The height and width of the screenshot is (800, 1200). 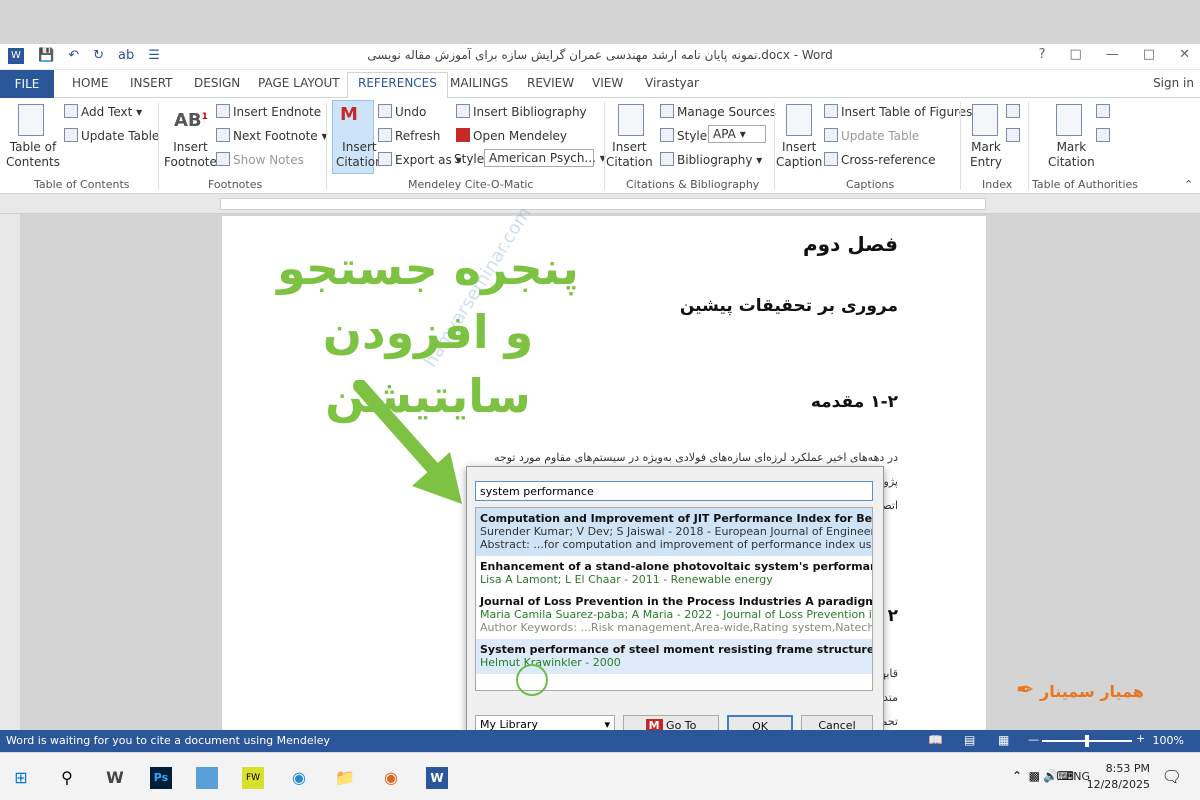 I want to click on manage-sources-button: Manage Sources, so click(x=718, y=111).